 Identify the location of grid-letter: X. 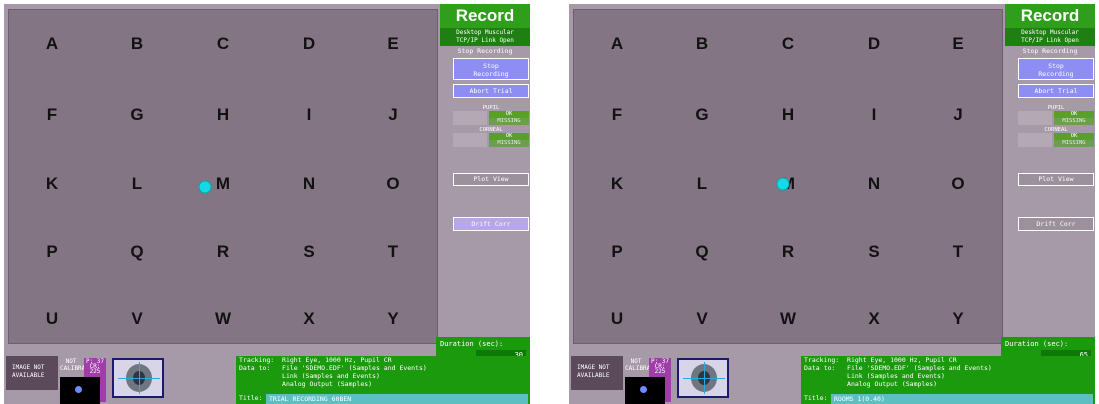
(874, 318).